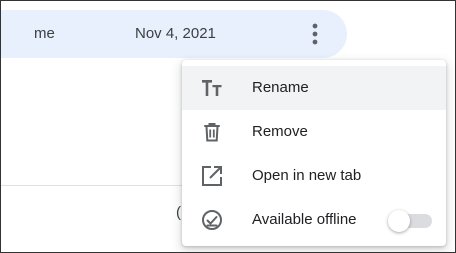 The image size is (456, 253). Describe the element at coordinates (307, 175) in the screenshot. I see `menu-item-label: Open in new tab` at that location.